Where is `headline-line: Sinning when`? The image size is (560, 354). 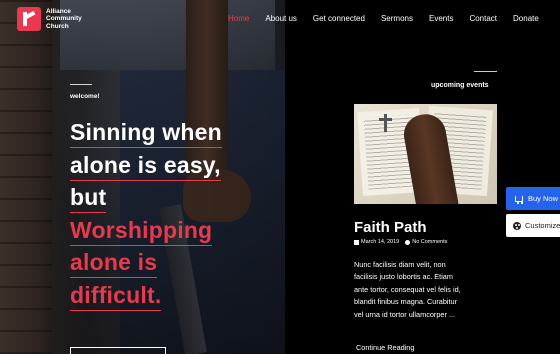 headline-line: Sinning when is located at coordinates (146, 132).